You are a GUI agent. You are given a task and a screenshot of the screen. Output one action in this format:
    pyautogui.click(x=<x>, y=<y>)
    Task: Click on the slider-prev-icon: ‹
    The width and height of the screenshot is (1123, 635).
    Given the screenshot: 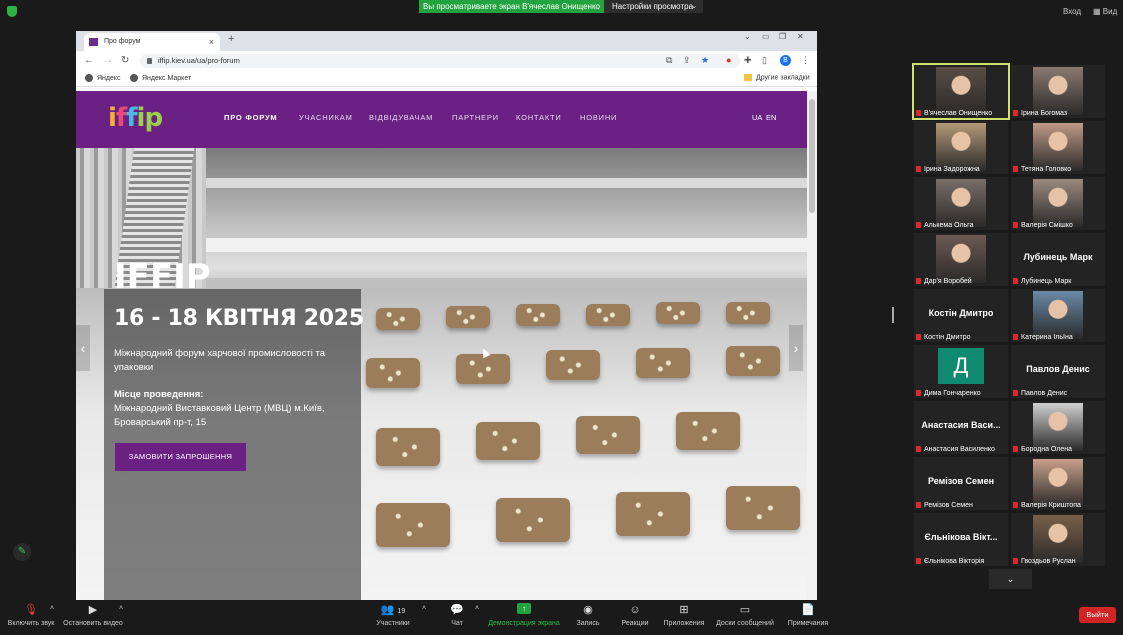 What is the action you would take?
    pyautogui.click(x=83, y=348)
    